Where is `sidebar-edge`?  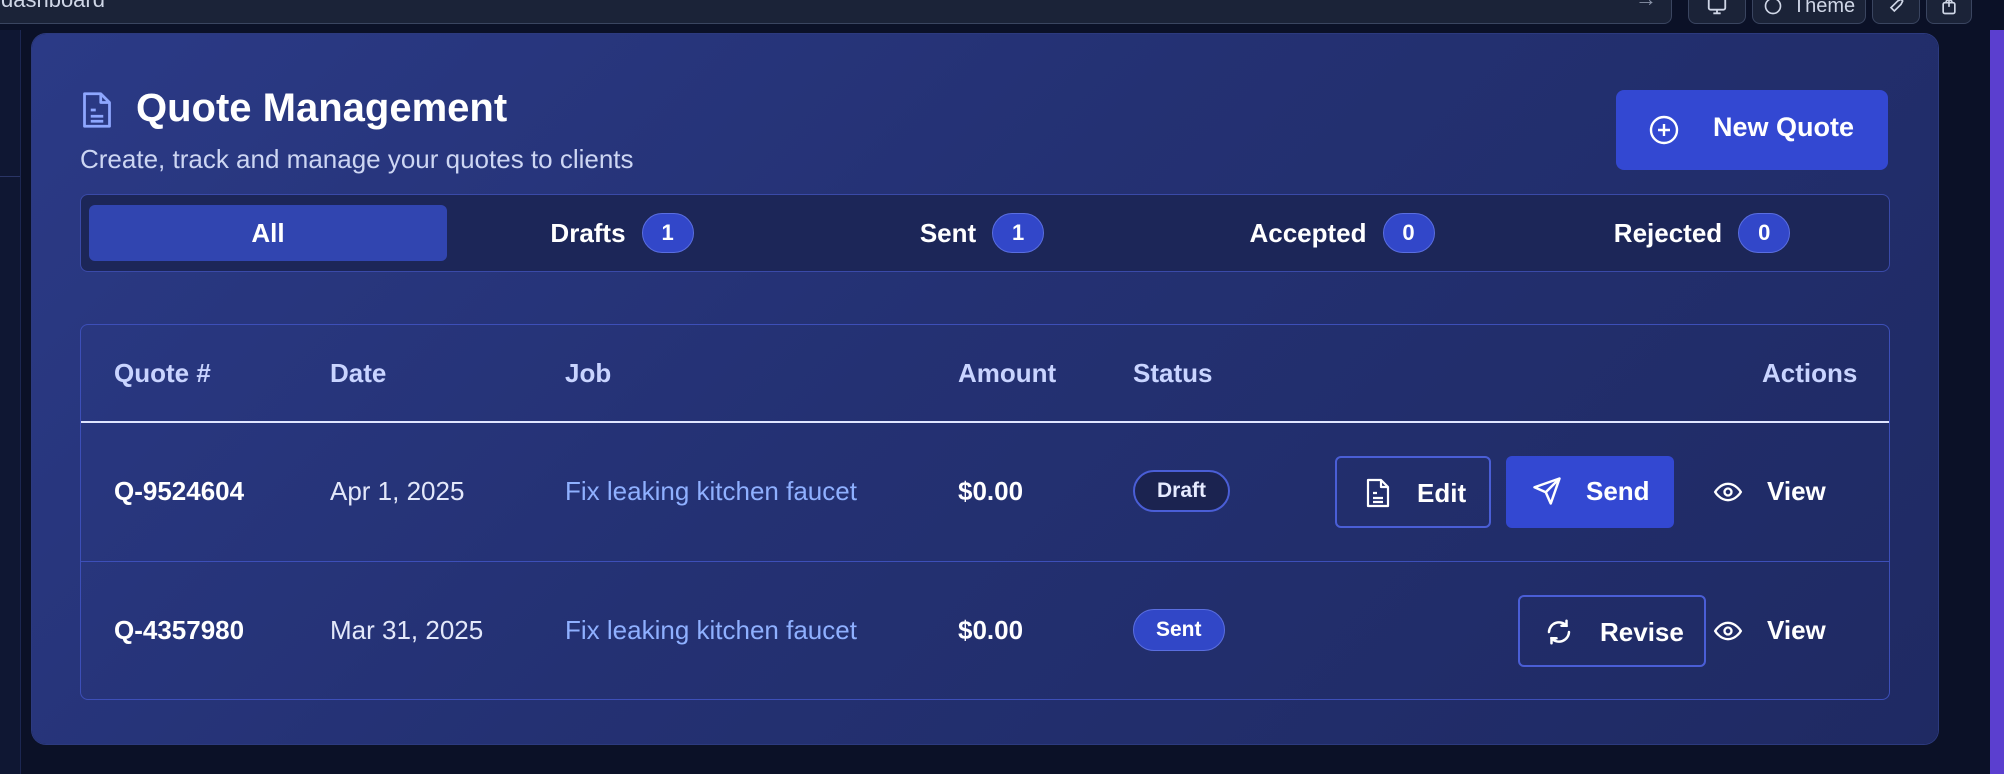
sidebar-edge is located at coordinates (10, 402).